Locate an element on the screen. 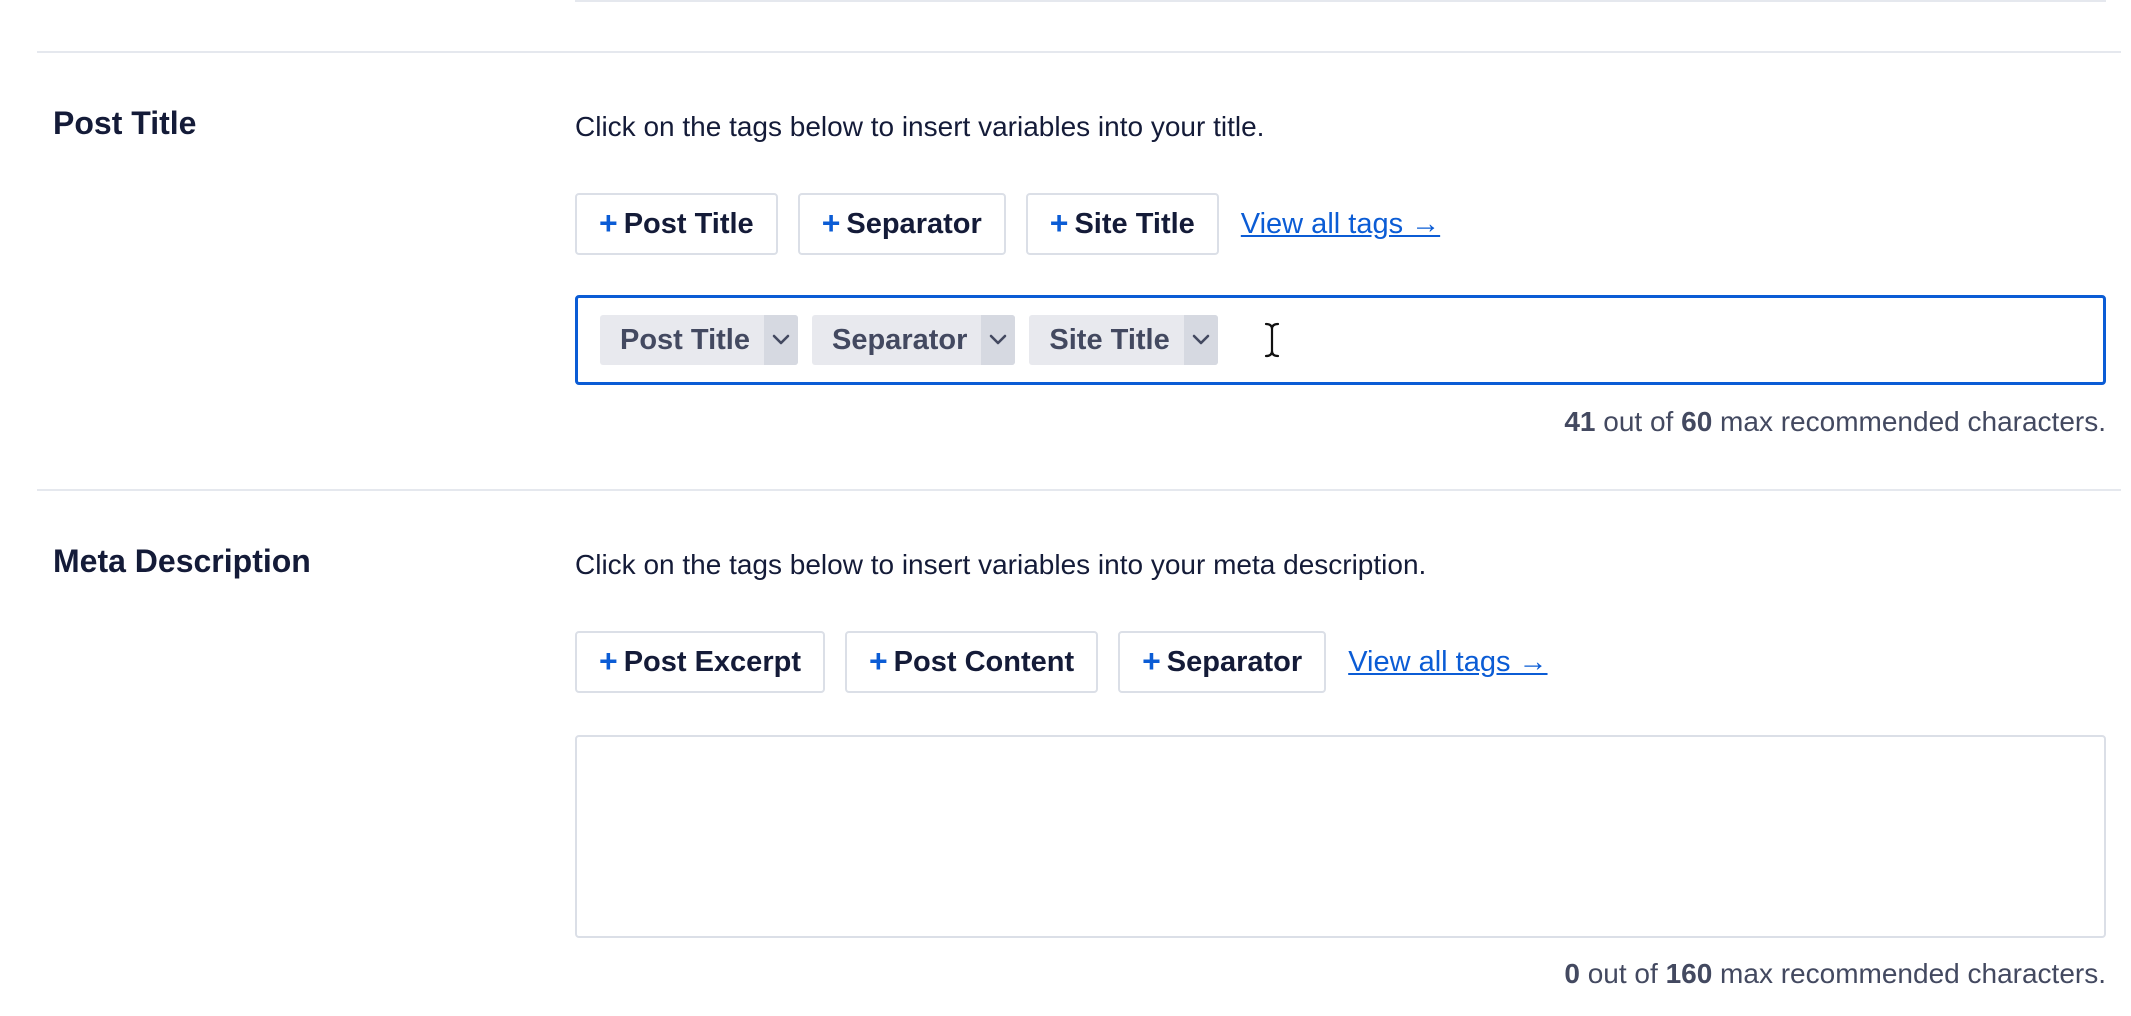 The width and height of the screenshot is (2131, 1016). meta-description-textarea is located at coordinates (1340, 836).